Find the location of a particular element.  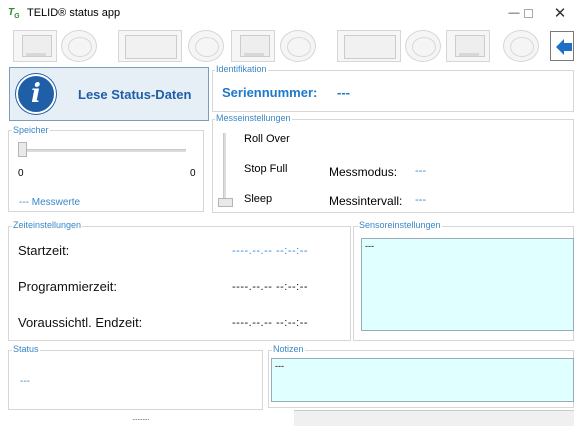

mode-stop-full: Stop Full is located at coordinates (265, 169).